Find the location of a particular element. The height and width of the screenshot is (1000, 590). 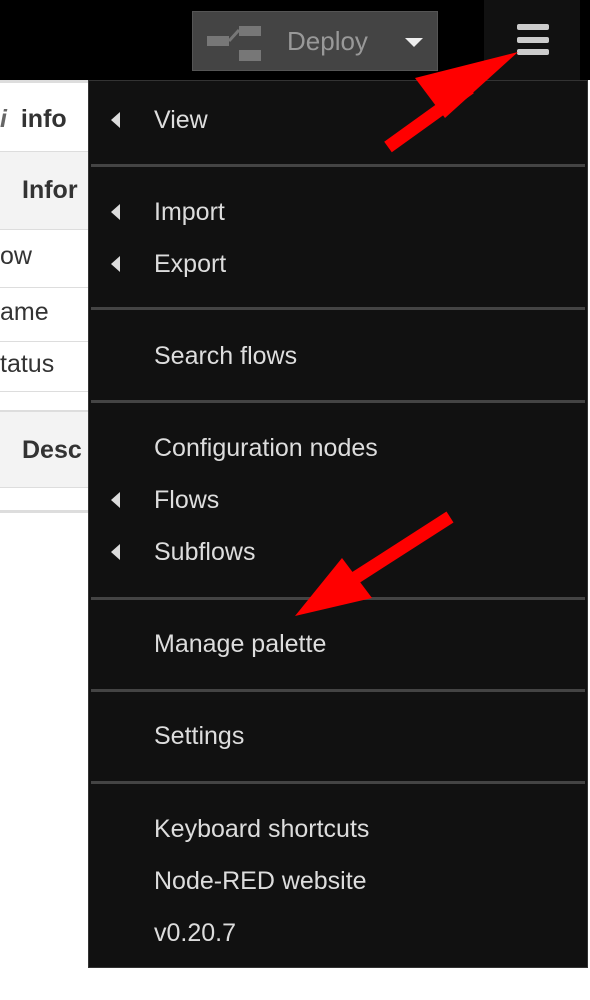

header-bar: Deploy is located at coordinates (295, 40).